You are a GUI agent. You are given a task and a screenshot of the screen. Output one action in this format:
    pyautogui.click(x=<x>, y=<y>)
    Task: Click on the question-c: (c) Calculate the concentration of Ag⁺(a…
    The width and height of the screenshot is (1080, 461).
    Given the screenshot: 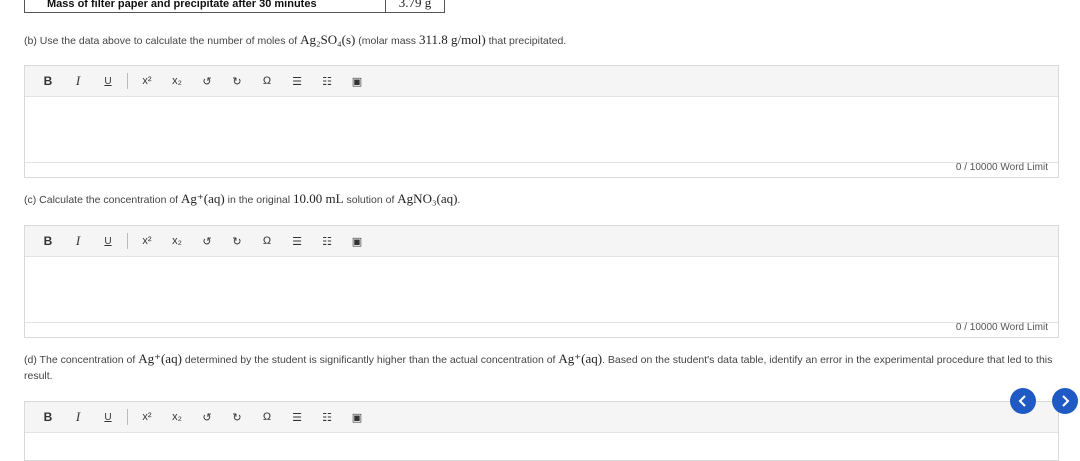 What is the action you would take?
    pyautogui.click(x=544, y=199)
    